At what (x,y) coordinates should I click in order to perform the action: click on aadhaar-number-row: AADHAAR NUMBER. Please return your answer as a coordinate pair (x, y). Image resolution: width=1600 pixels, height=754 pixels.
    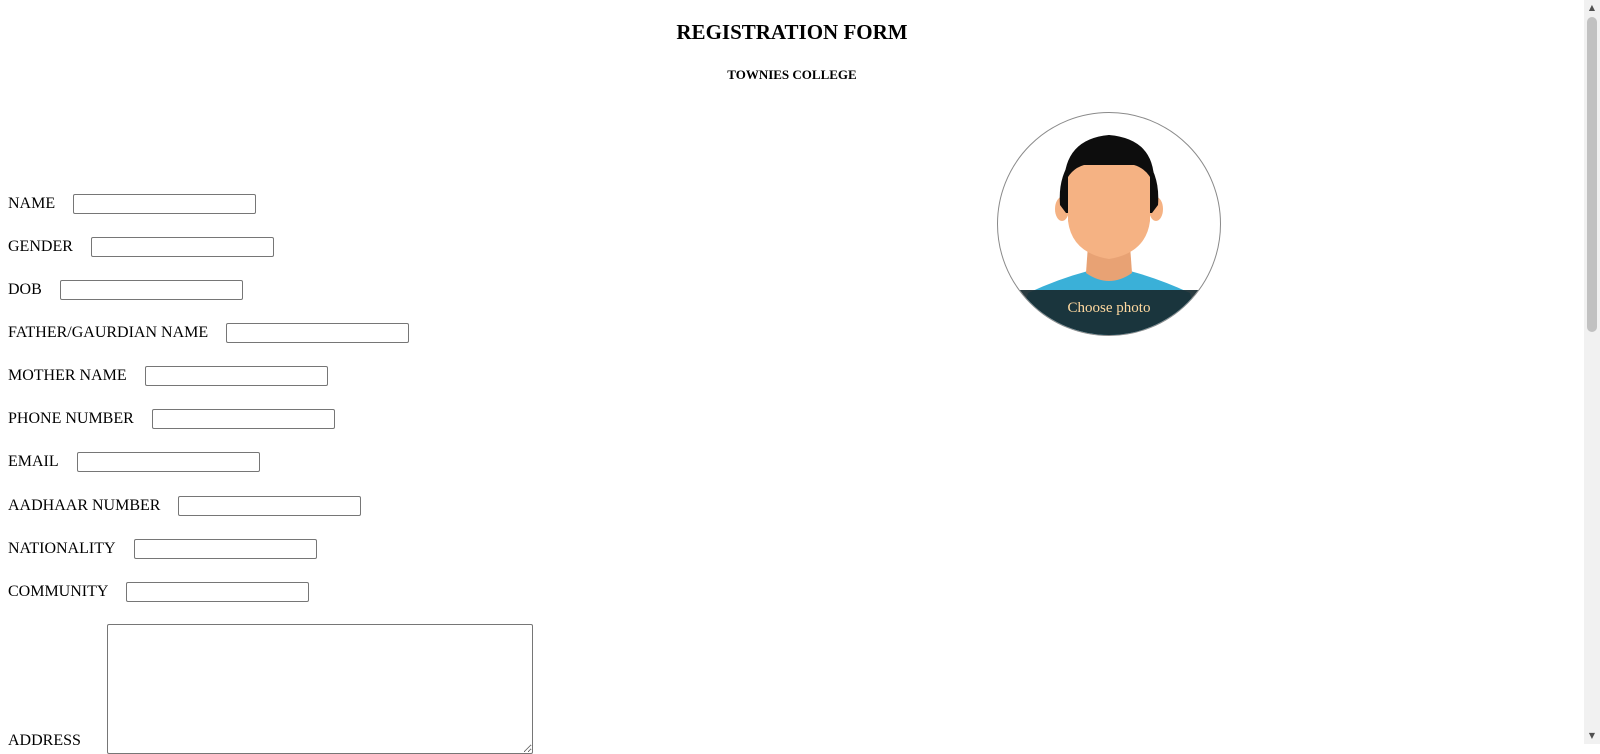
    Looking at the image, I should click on (185, 506).